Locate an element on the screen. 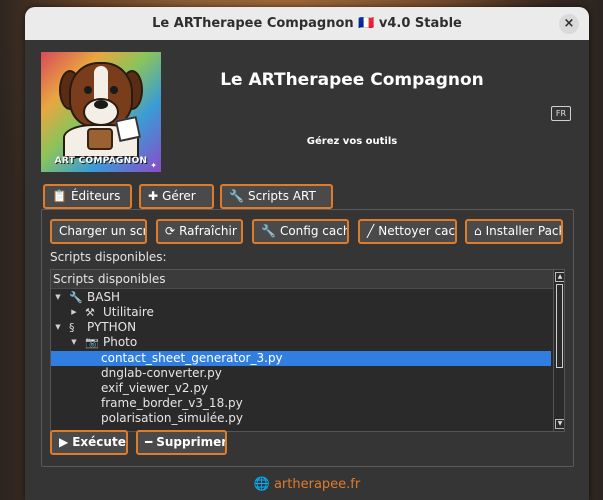 This screenshot has width=603, height=500. logo-dog-eye-left is located at coordinates (88, 90).